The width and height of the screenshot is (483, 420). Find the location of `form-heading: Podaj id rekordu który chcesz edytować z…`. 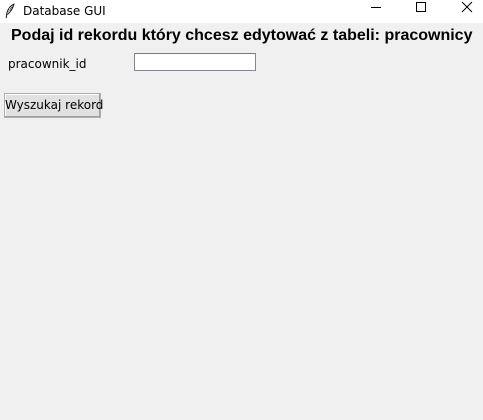

form-heading: Podaj id rekordu który chcesz edytować z… is located at coordinates (242, 35).